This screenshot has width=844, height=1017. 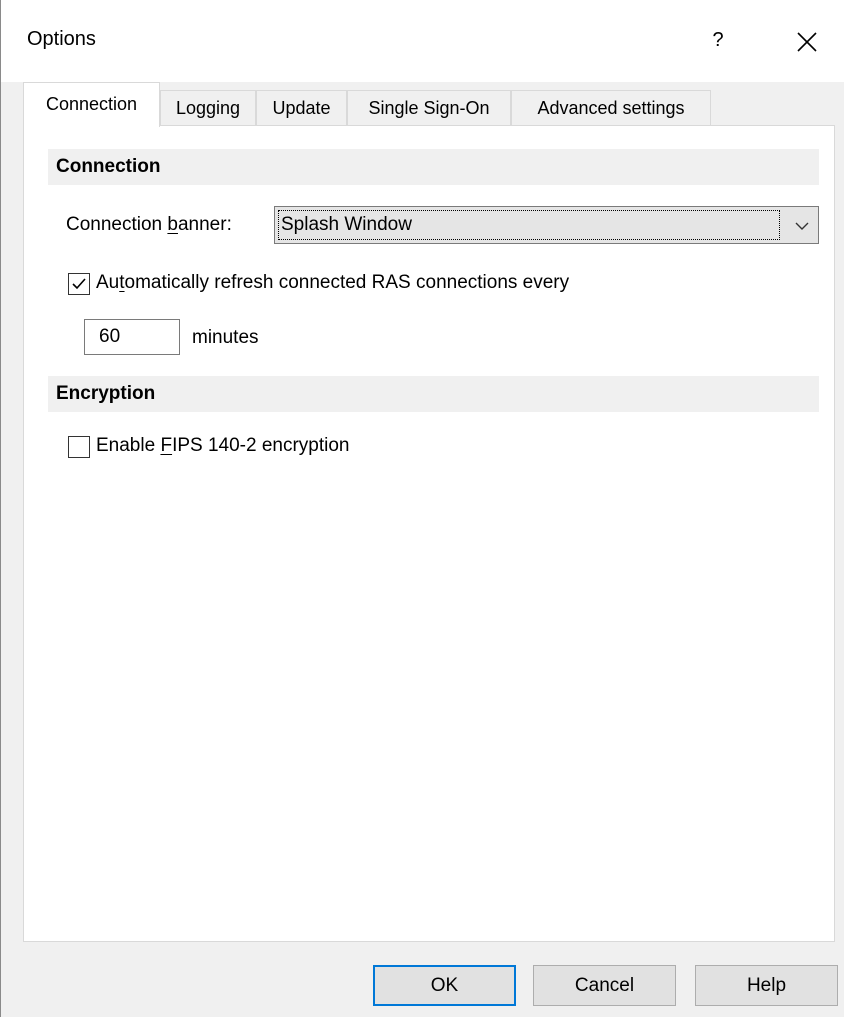 What do you see at coordinates (79, 447) in the screenshot?
I see `fips-checkbox` at bounding box center [79, 447].